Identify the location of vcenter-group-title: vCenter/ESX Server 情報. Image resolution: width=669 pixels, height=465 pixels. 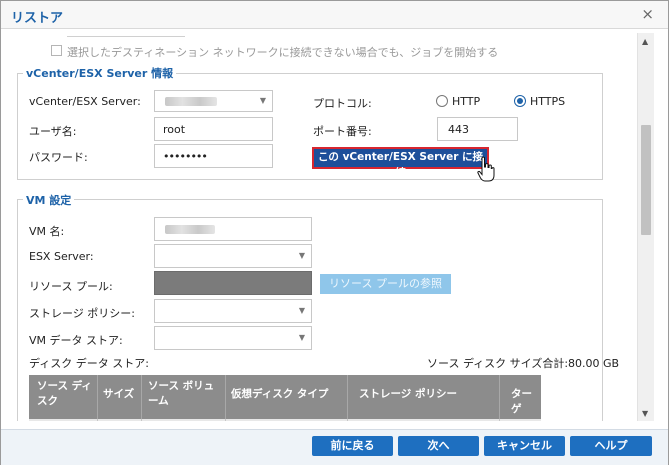
(100, 73).